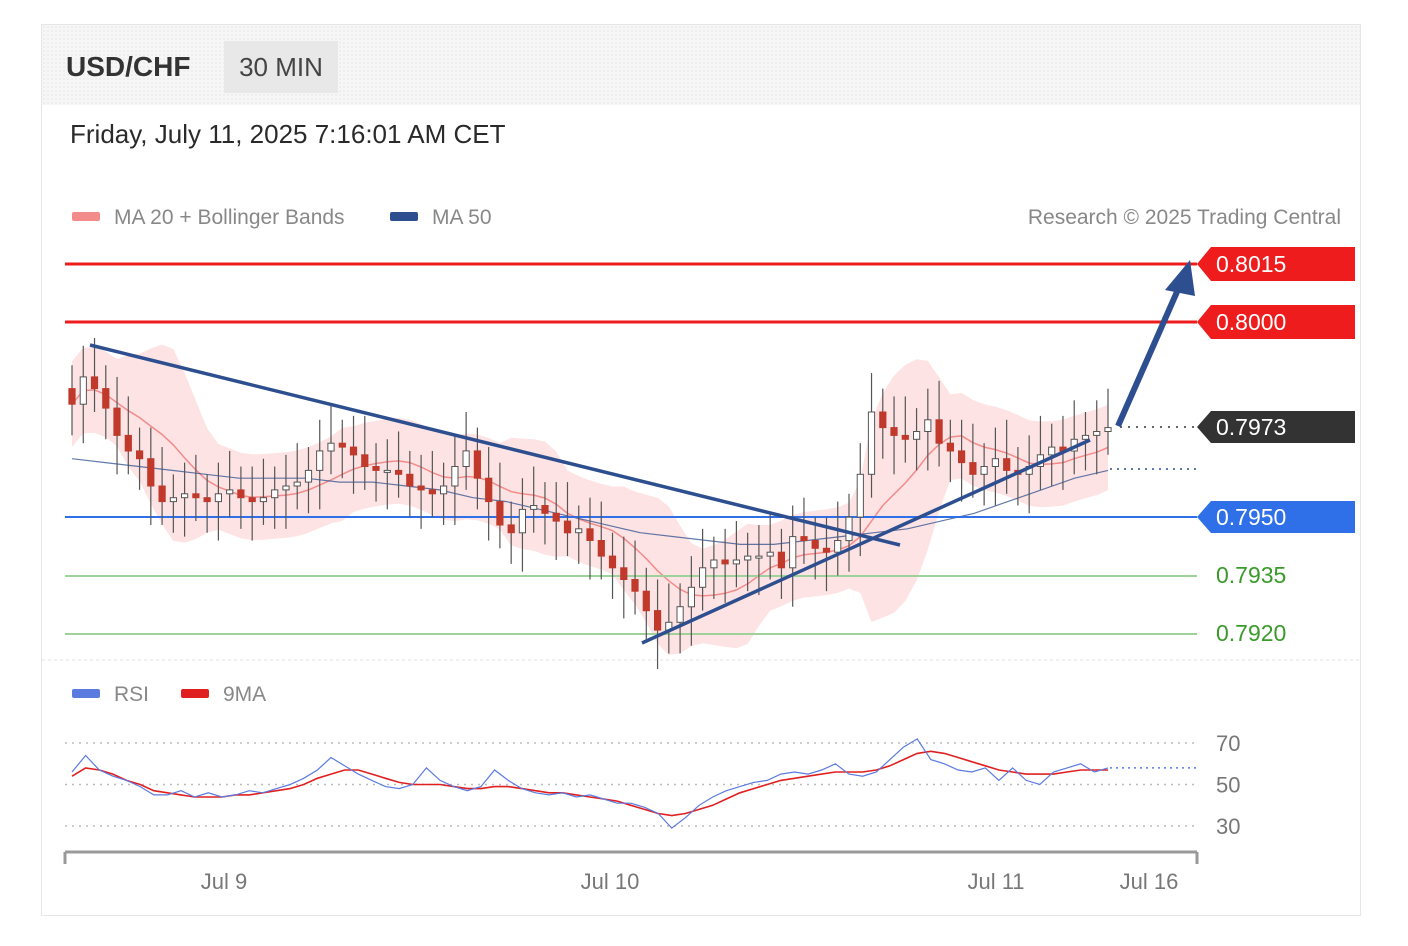 Image resolution: width=1408 pixels, height=946 pixels. I want to click on resistance-label-0: 0.8015, so click(1251, 264).